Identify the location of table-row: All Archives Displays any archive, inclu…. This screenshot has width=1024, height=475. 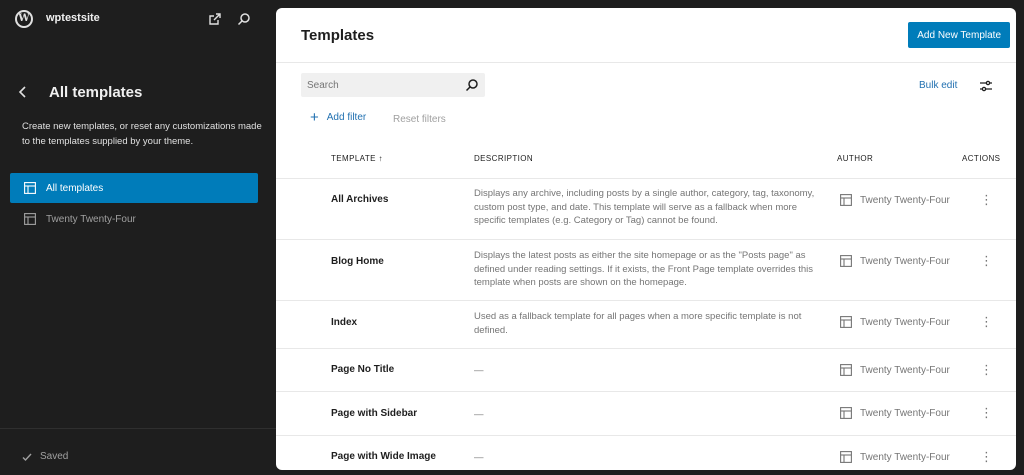
(646, 209).